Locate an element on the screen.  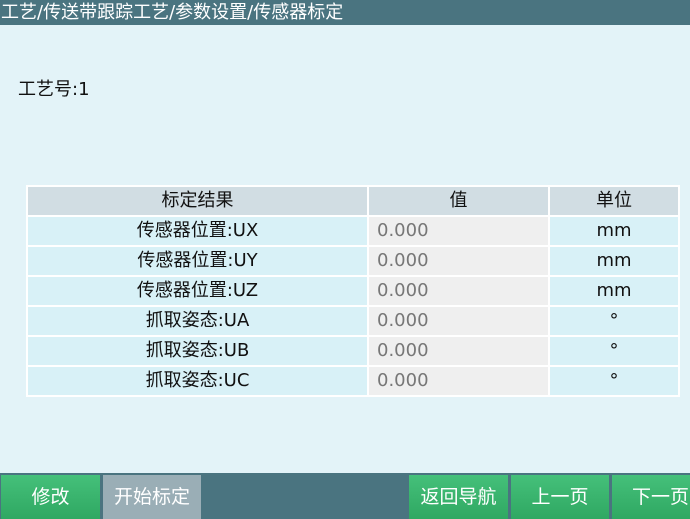
row-name: 抓取姿态:UC is located at coordinates (197, 381).